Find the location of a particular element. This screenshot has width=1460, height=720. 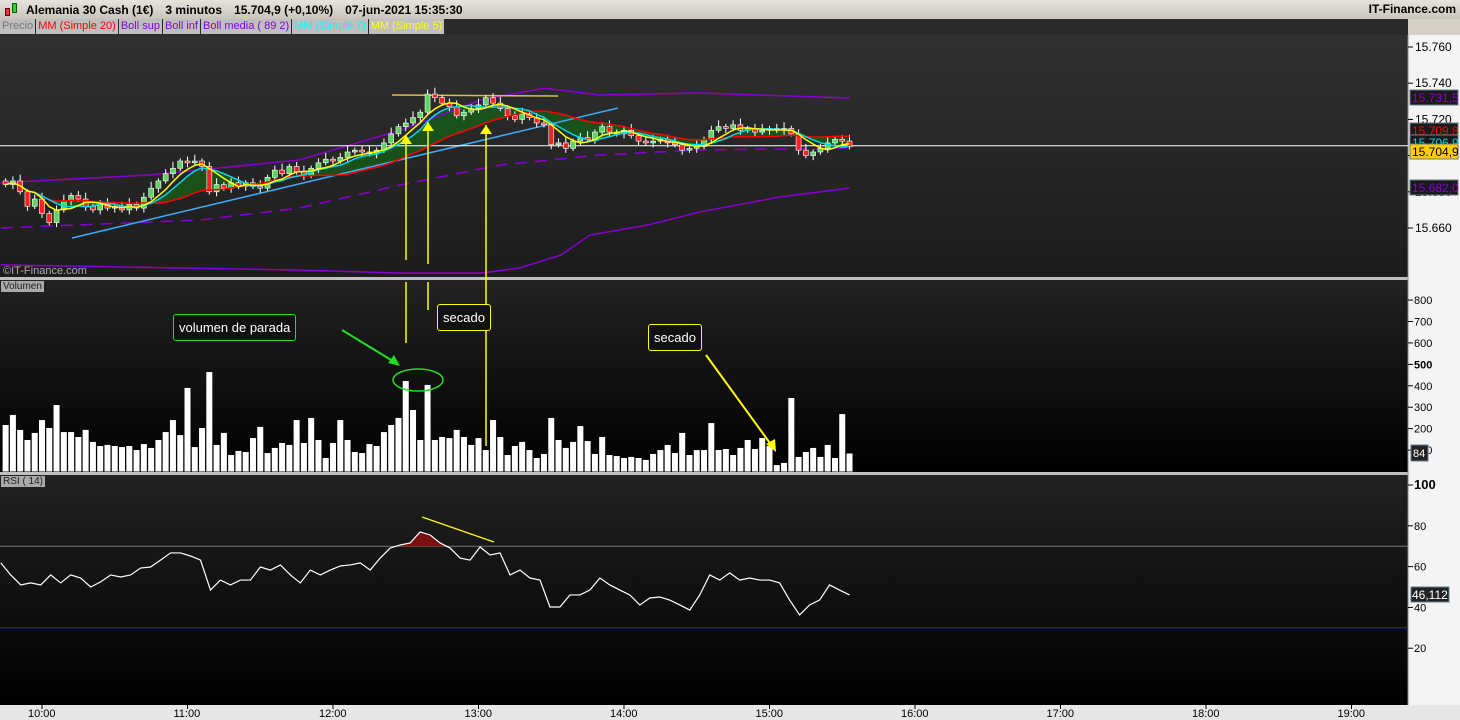

volume-tick-label: 600 is located at coordinates (1423, 344).